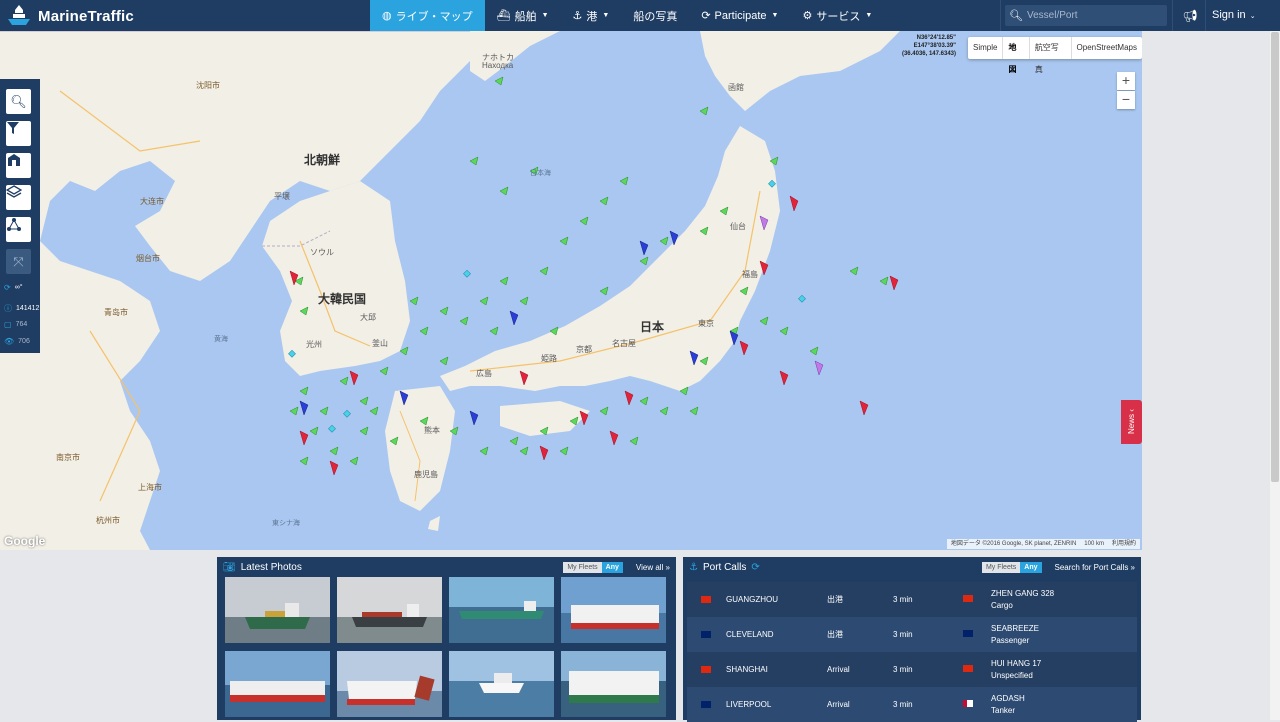 The width and height of the screenshot is (1280, 722). I want to click on news-tab: News ‹, so click(1131, 422).